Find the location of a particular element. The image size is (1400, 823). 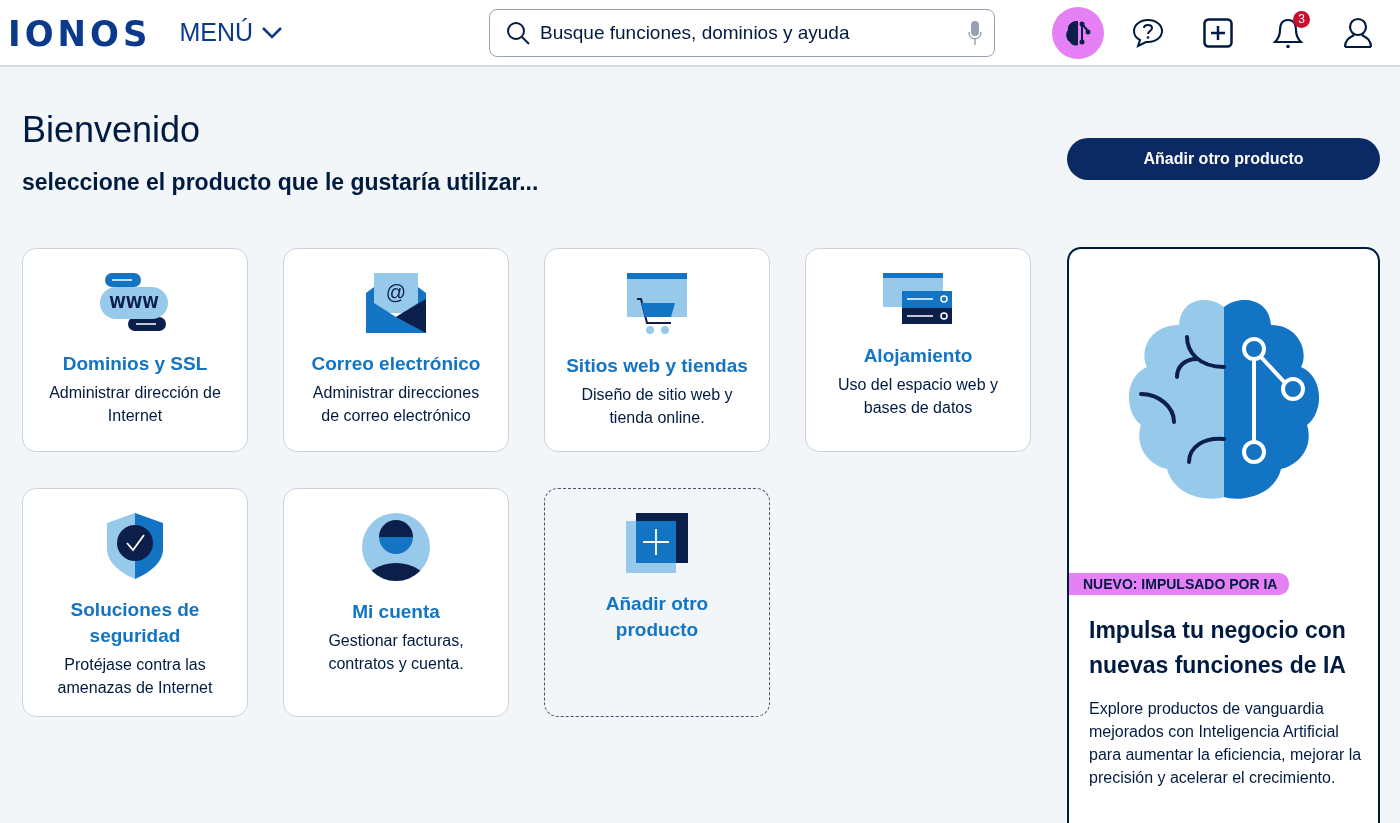

search-bar: Busque funciones, dominios y ayuda is located at coordinates (742, 32).